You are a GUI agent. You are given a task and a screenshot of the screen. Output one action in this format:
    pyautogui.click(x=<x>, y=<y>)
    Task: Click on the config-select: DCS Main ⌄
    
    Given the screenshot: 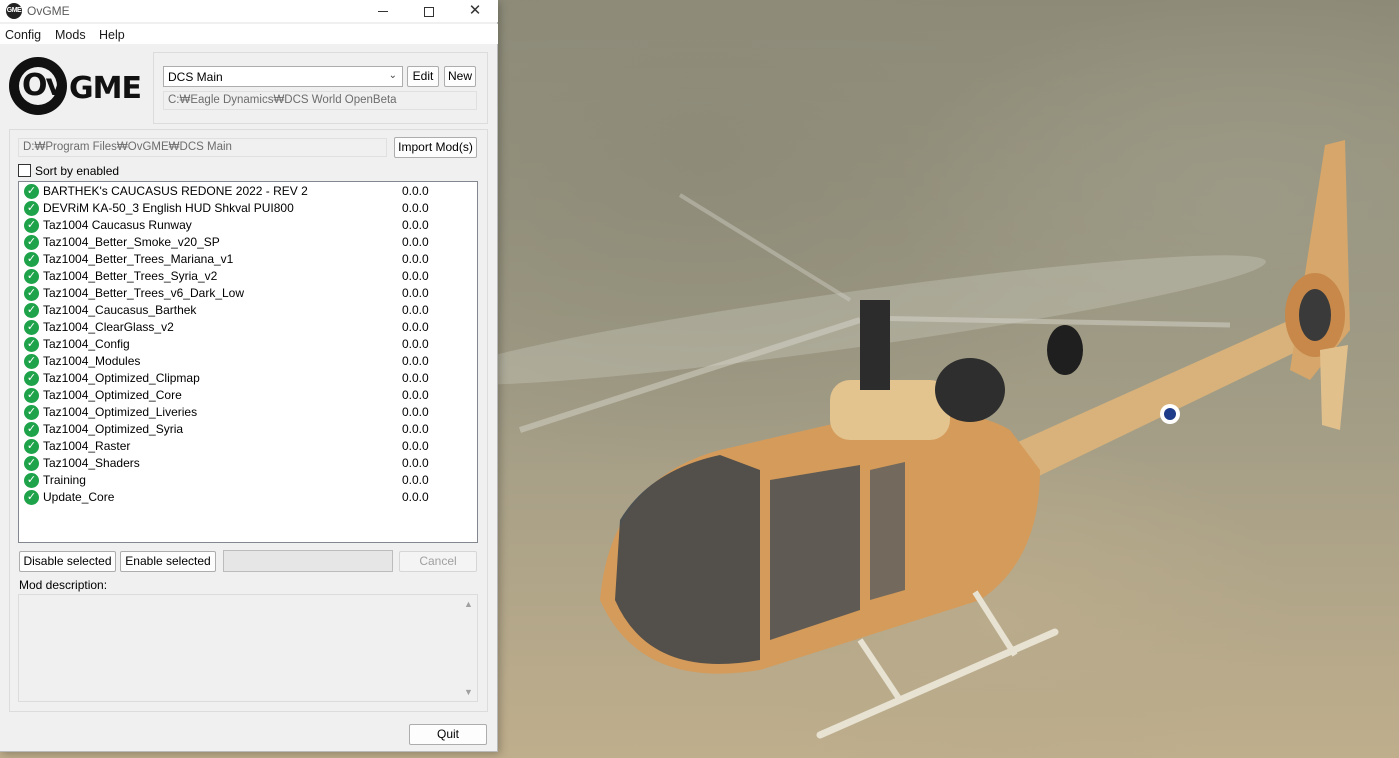 What is the action you would take?
    pyautogui.click(x=283, y=76)
    